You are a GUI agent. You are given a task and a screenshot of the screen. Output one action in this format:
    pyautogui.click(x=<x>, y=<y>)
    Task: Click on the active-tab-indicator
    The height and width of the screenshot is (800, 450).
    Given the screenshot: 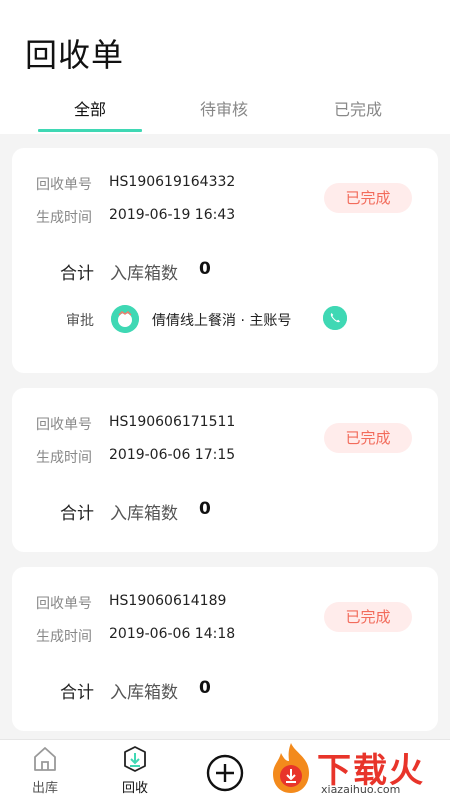 What is the action you would take?
    pyautogui.click(x=90, y=130)
    